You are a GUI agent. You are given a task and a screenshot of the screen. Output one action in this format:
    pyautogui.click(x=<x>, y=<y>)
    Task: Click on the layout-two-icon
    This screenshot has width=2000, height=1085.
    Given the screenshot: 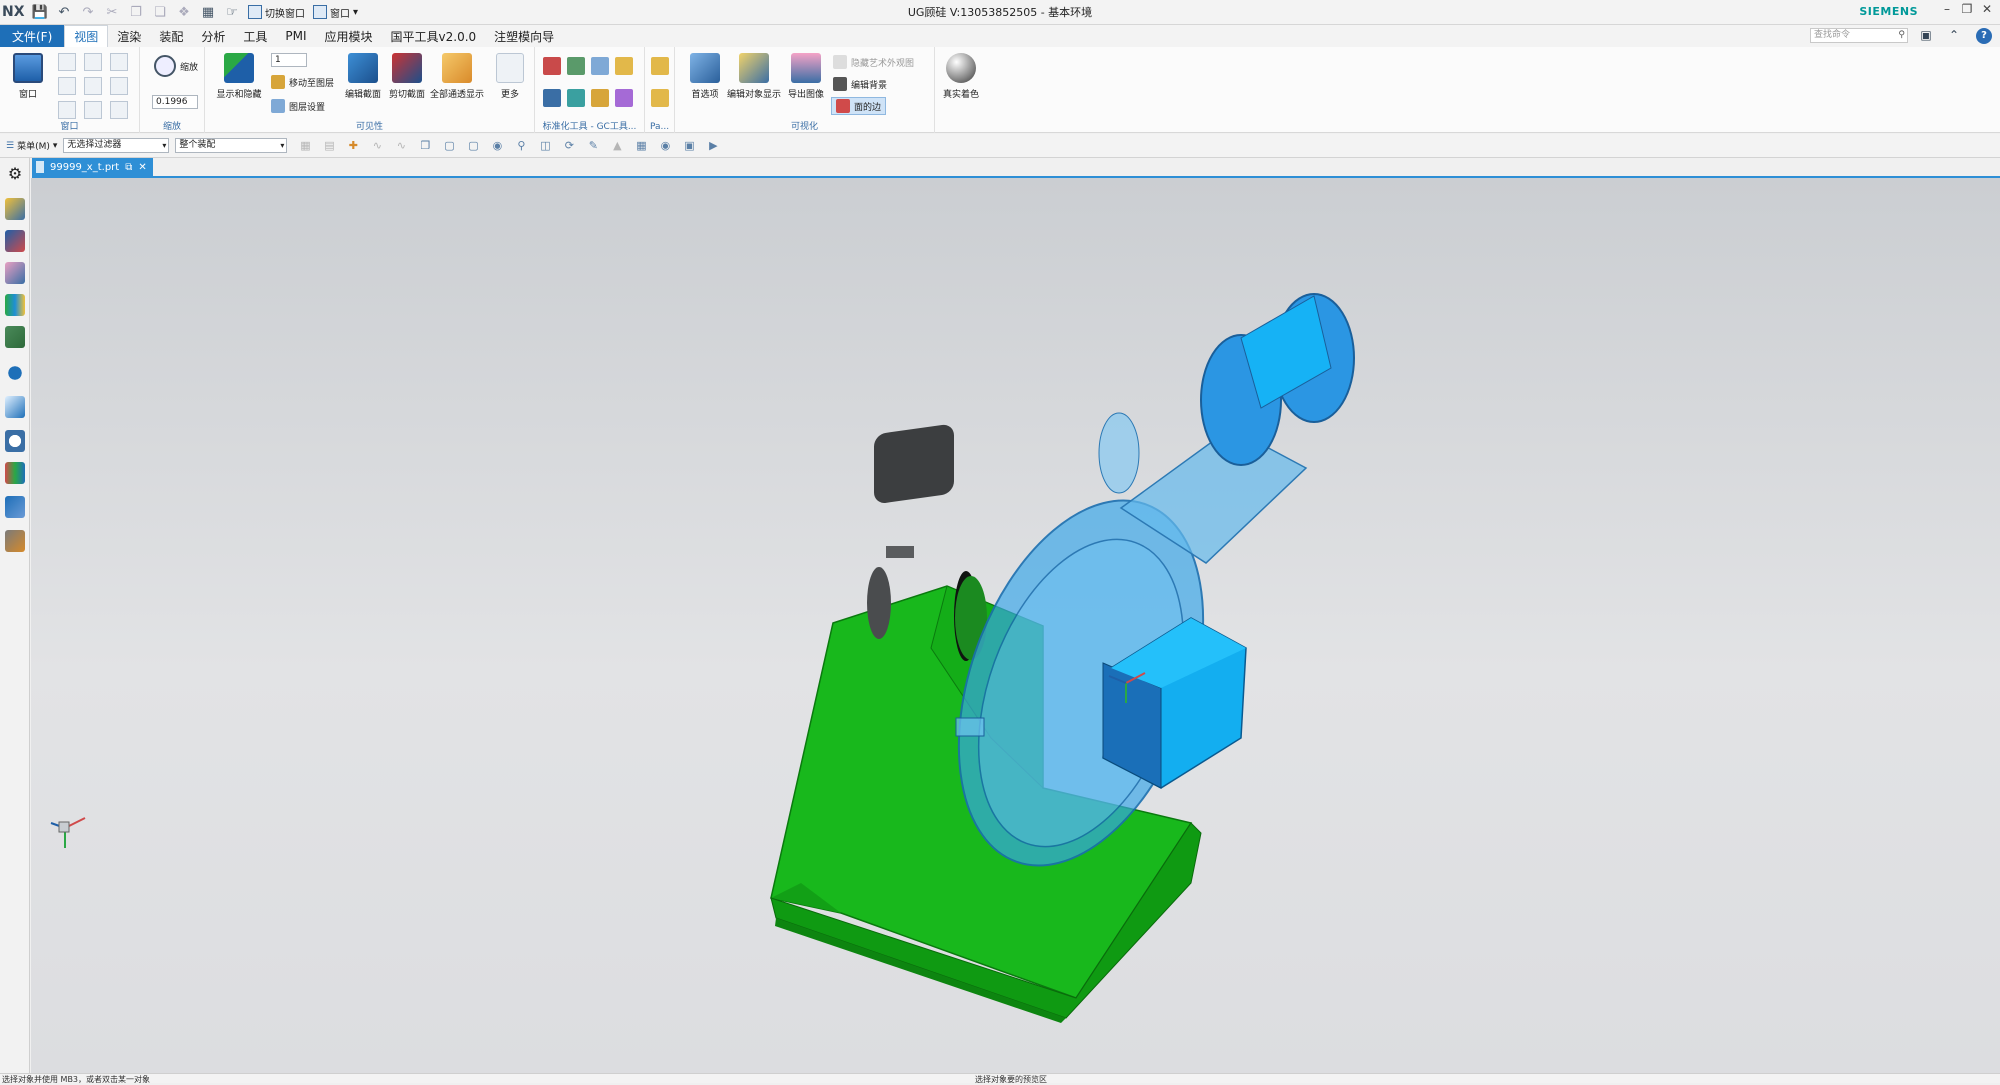 What is the action you would take?
    pyautogui.click(x=93, y=62)
    